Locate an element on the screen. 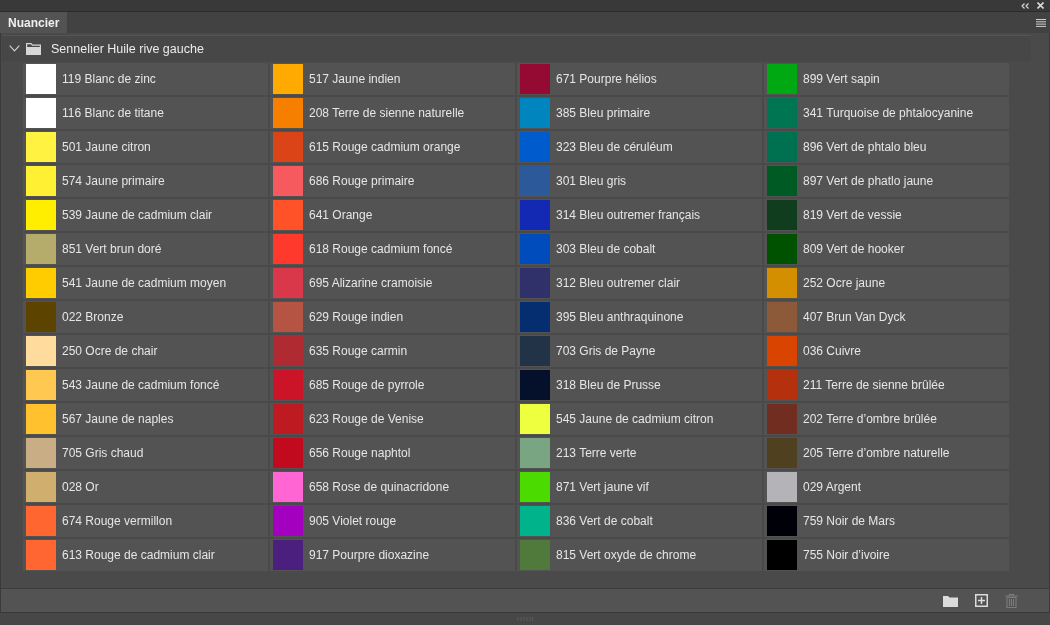 Image resolution: width=1050 pixels, height=625 pixels. swatch-item: 395 Bleu anthraquinone is located at coordinates (639, 317).